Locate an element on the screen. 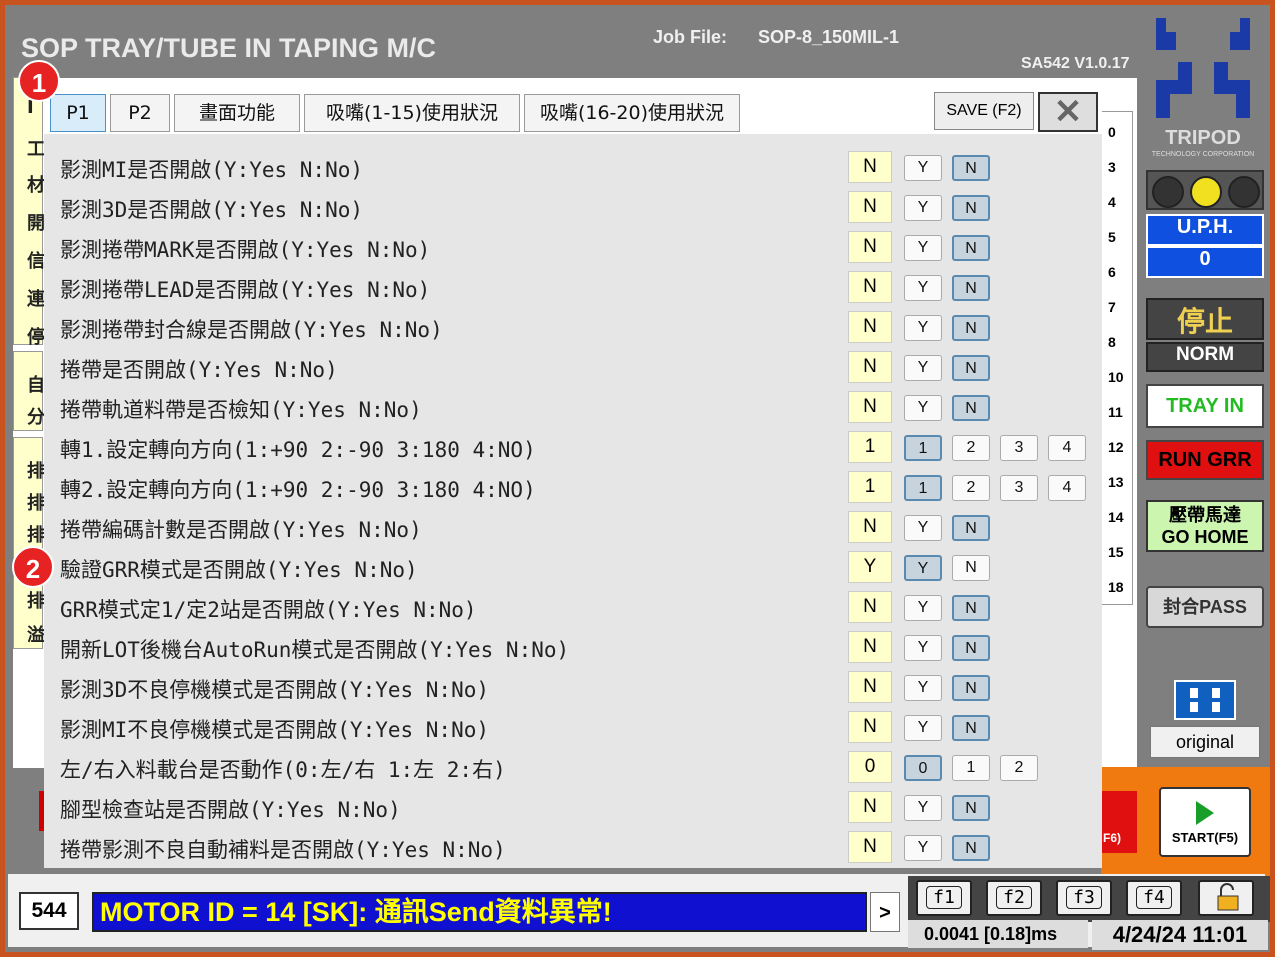  setting-label: 轉2.設定轉向方向(1:+90 2:-90 3:180 4:NO) is located at coordinates (298, 490).